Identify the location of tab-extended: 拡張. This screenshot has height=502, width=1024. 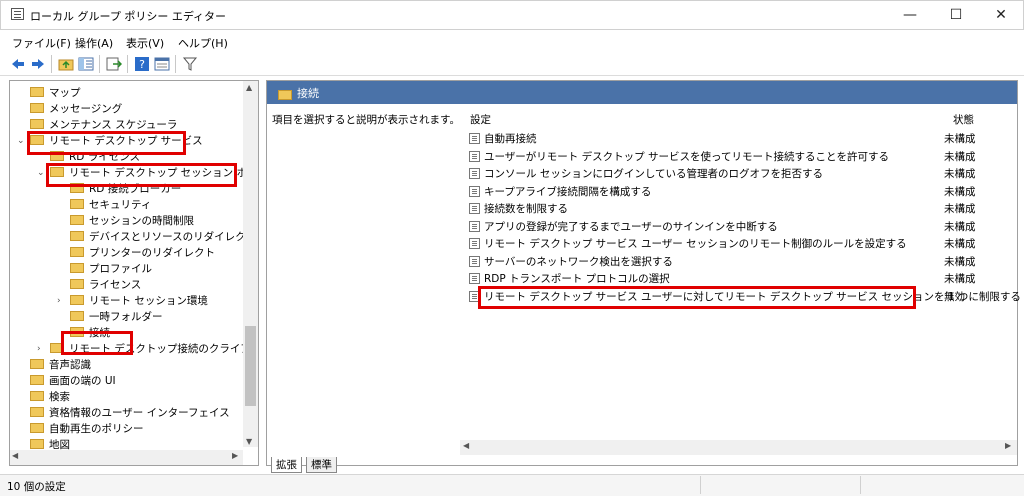
(286, 465).